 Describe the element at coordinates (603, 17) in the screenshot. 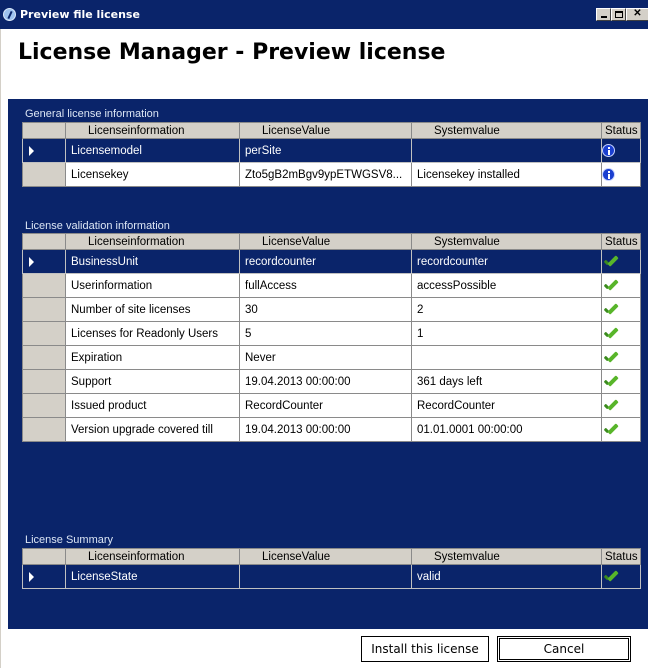

I see `minimize-icon` at that location.